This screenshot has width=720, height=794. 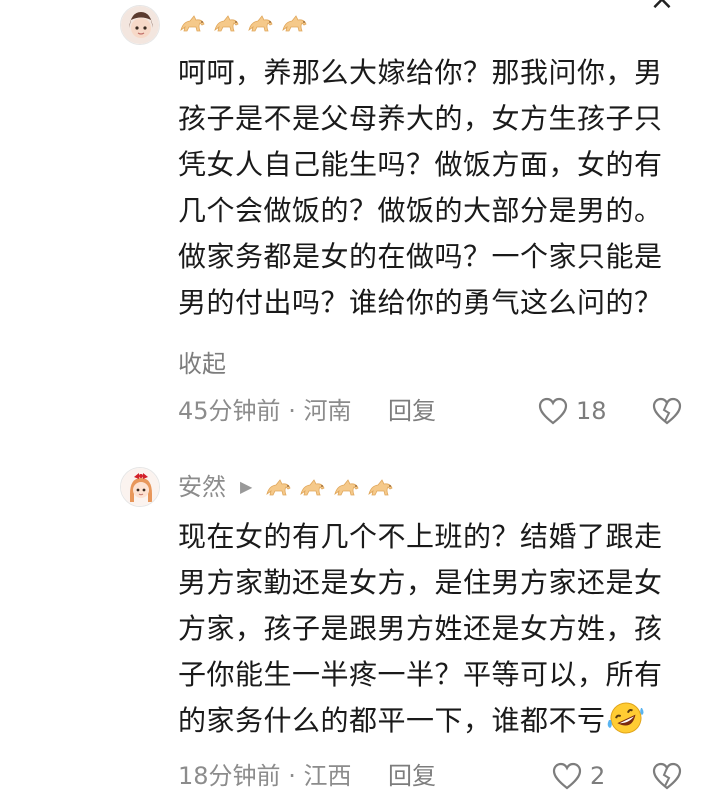 What do you see at coordinates (420, 118) in the screenshot?
I see `comment-line: 孩子是不是父母养大的，女方生孩子只` at bounding box center [420, 118].